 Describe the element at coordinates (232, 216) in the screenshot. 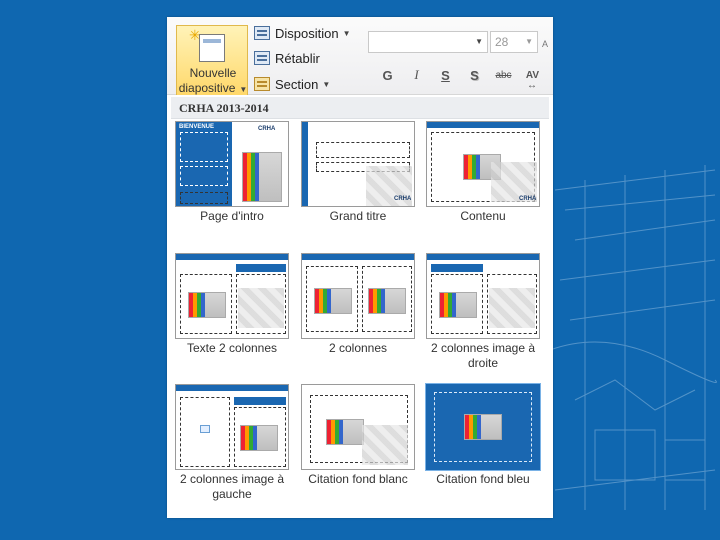

I see `layout-caption: Page d'intro` at that location.